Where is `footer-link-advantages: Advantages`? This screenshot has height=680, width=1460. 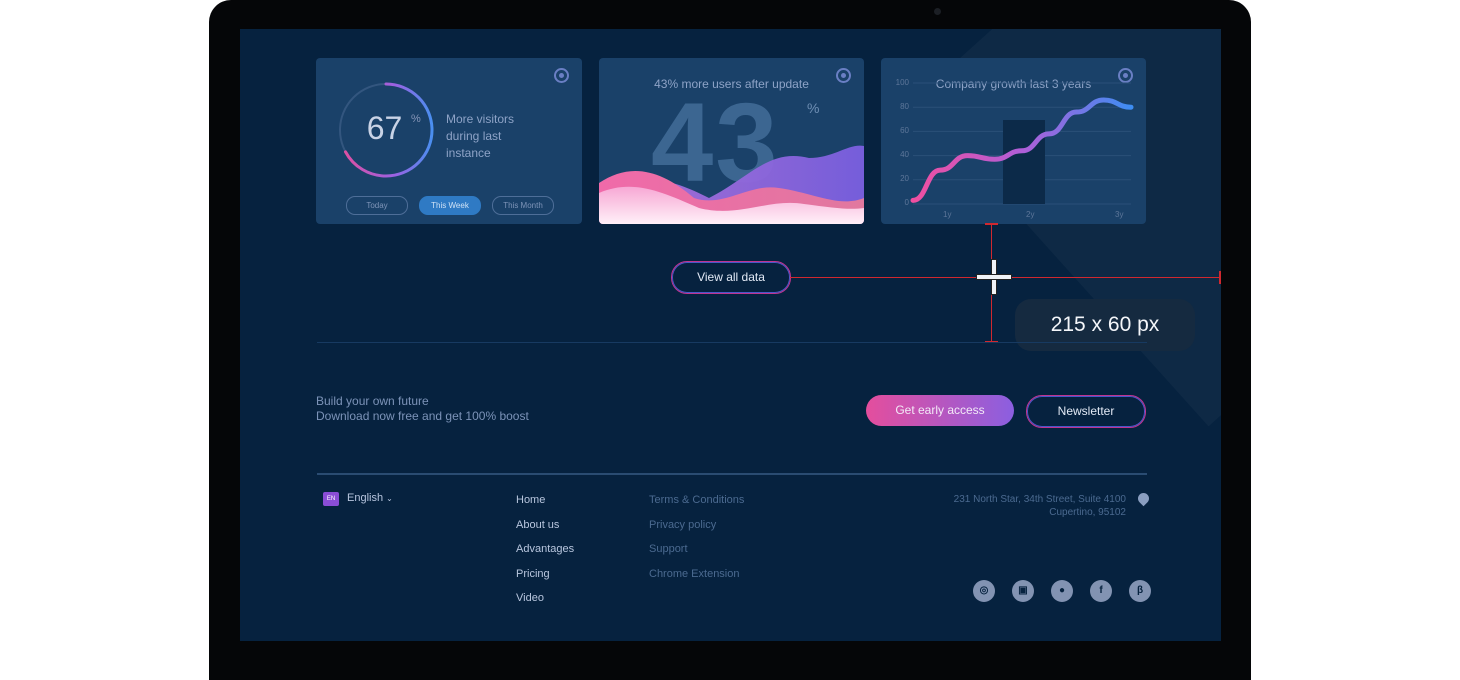 footer-link-advantages: Advantages is located at coordinates (545, 555).